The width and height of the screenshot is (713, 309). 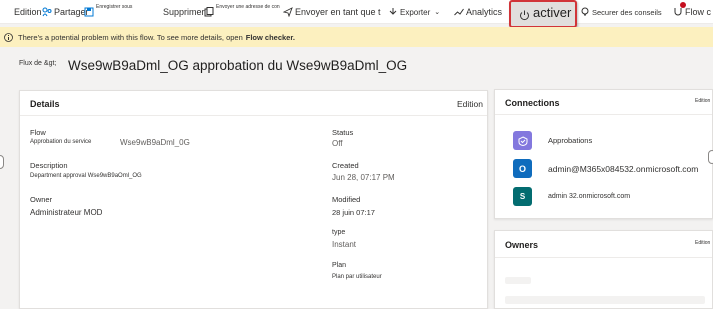 I want to click on plan-value: Plan par utilisateur, so click(x=357, y=277).